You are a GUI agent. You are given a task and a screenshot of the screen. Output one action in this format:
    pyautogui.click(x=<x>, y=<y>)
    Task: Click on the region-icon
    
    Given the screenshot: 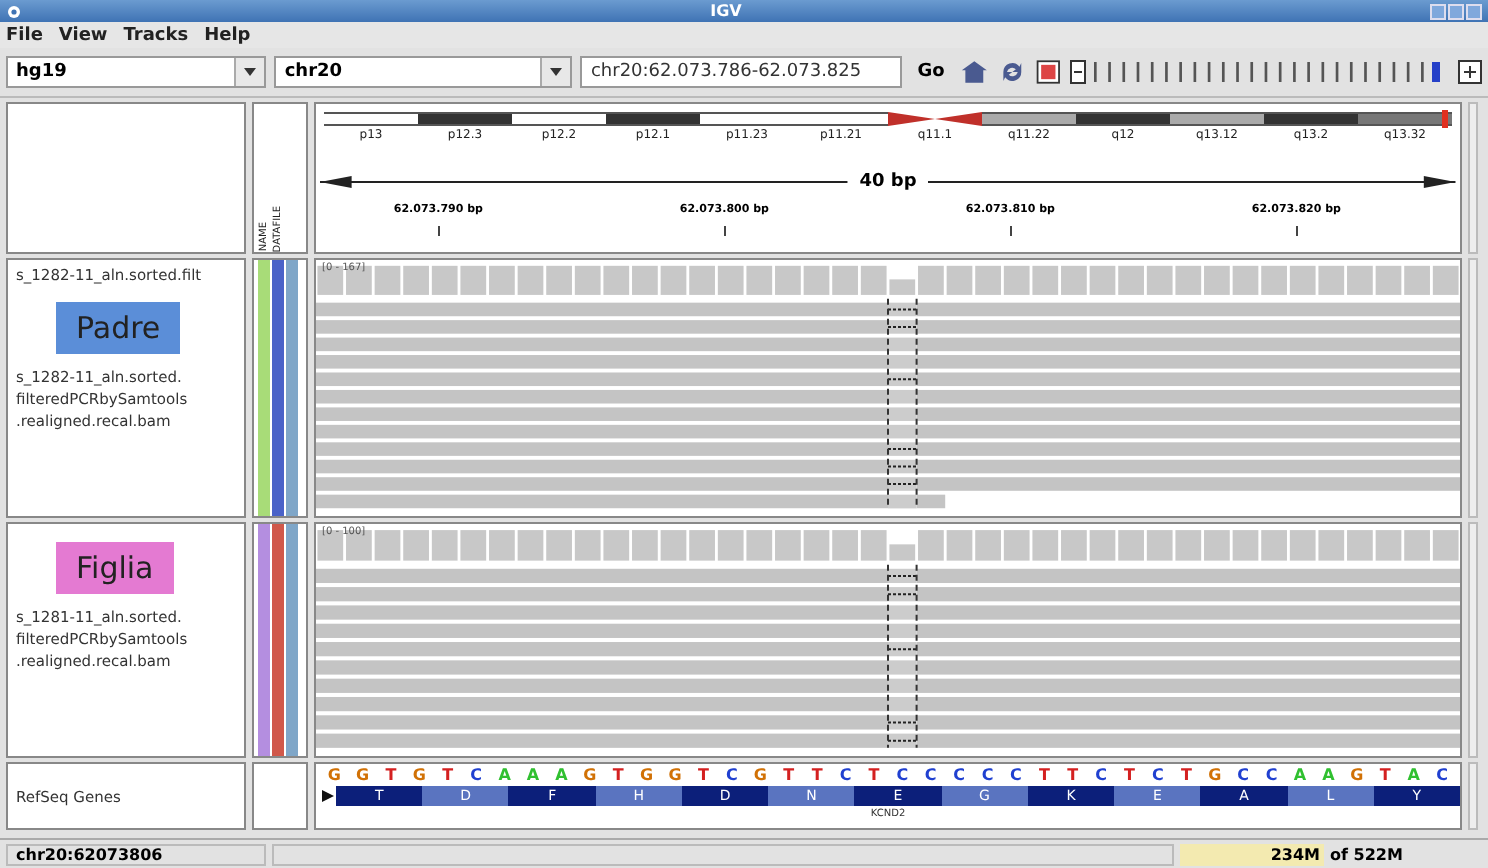 What is the action you would take?
    pyautogui.click(x=1048, y=72)
    